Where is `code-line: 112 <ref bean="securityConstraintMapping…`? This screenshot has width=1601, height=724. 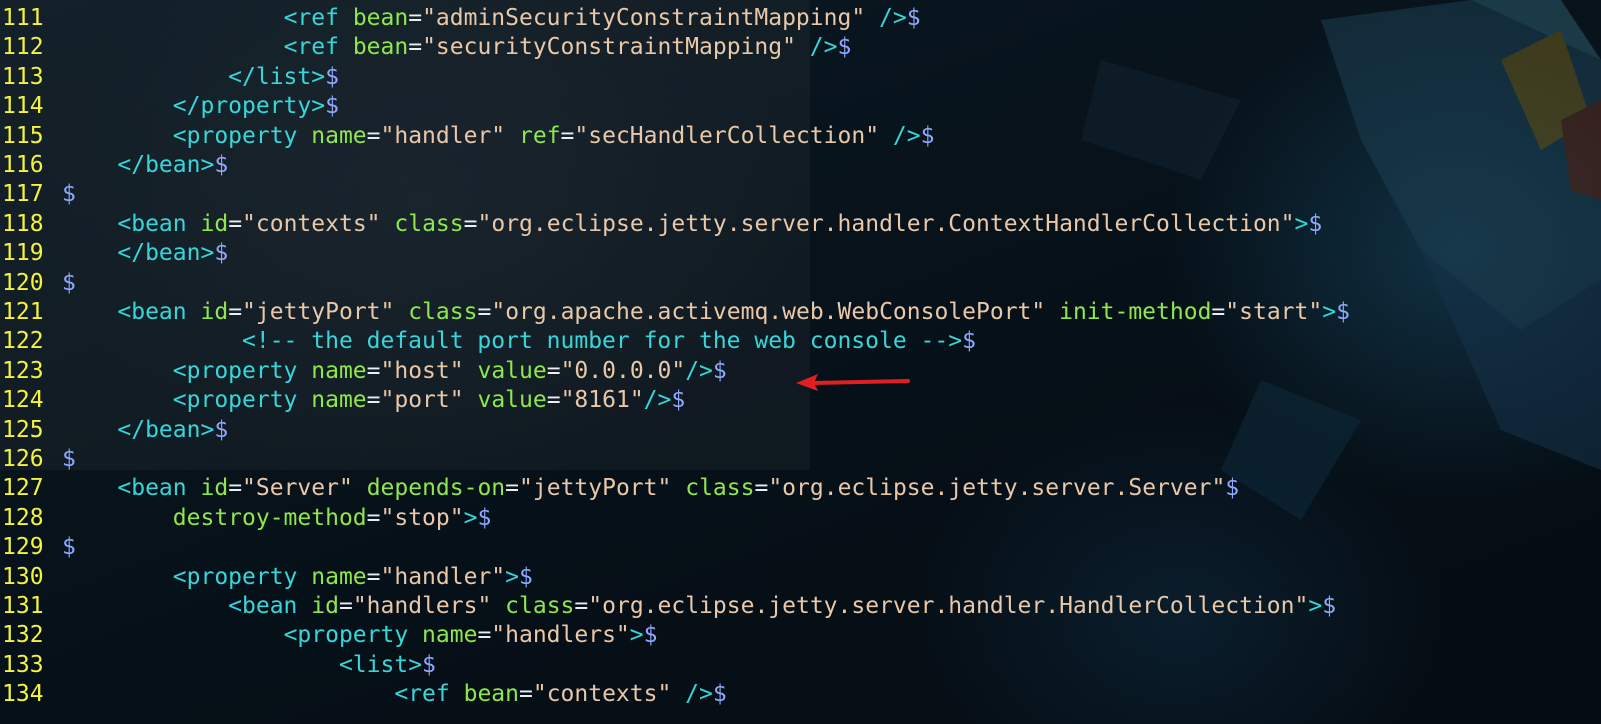 code-line: 112 <ref bean="securityConstraintMapping… is located at coordinates (800, 47).